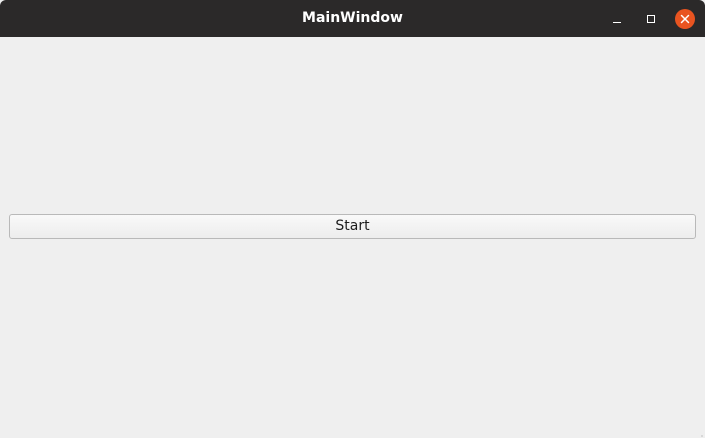 This screenshot has height=438, width=705. I want to click on window-title: MainWindow, so click(352, 18).